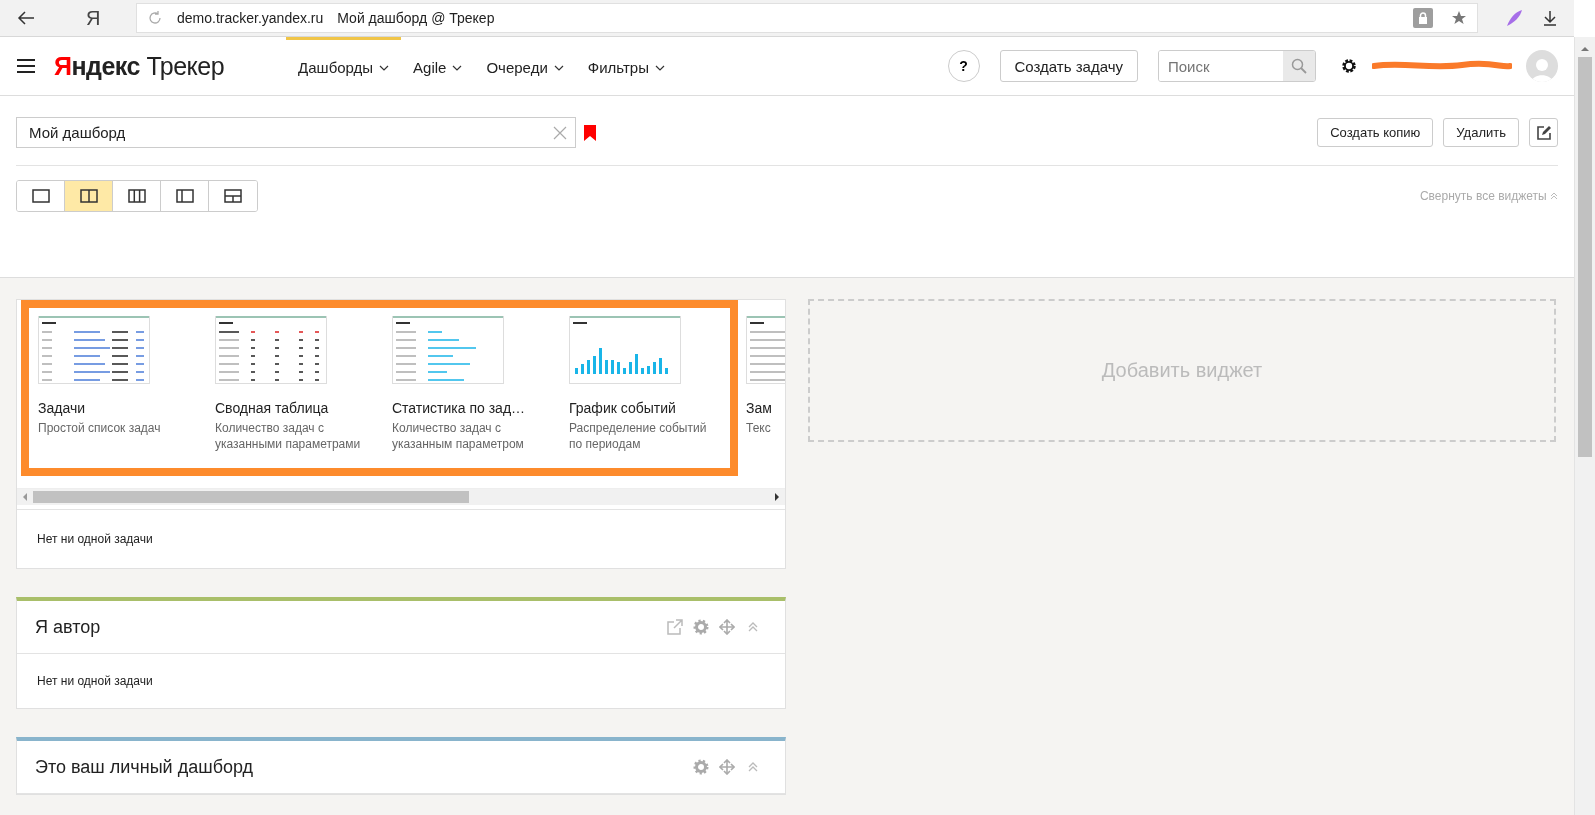 The image size is (1595, 815). Describe the element at coordinates (250, 18) in the screenshot. I see `url-text: demo.tracker.yandex.ru` at that location.